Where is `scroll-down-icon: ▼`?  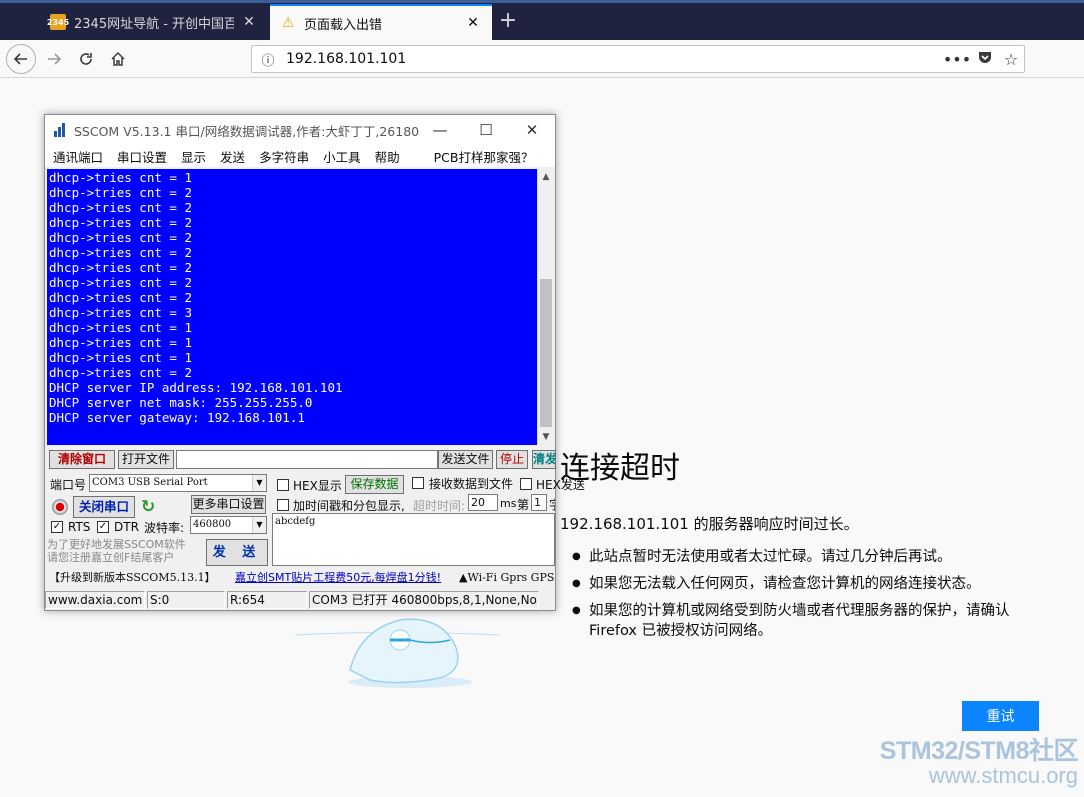 scroll-down-icon: ▼ is located at coordinates (546, 437).